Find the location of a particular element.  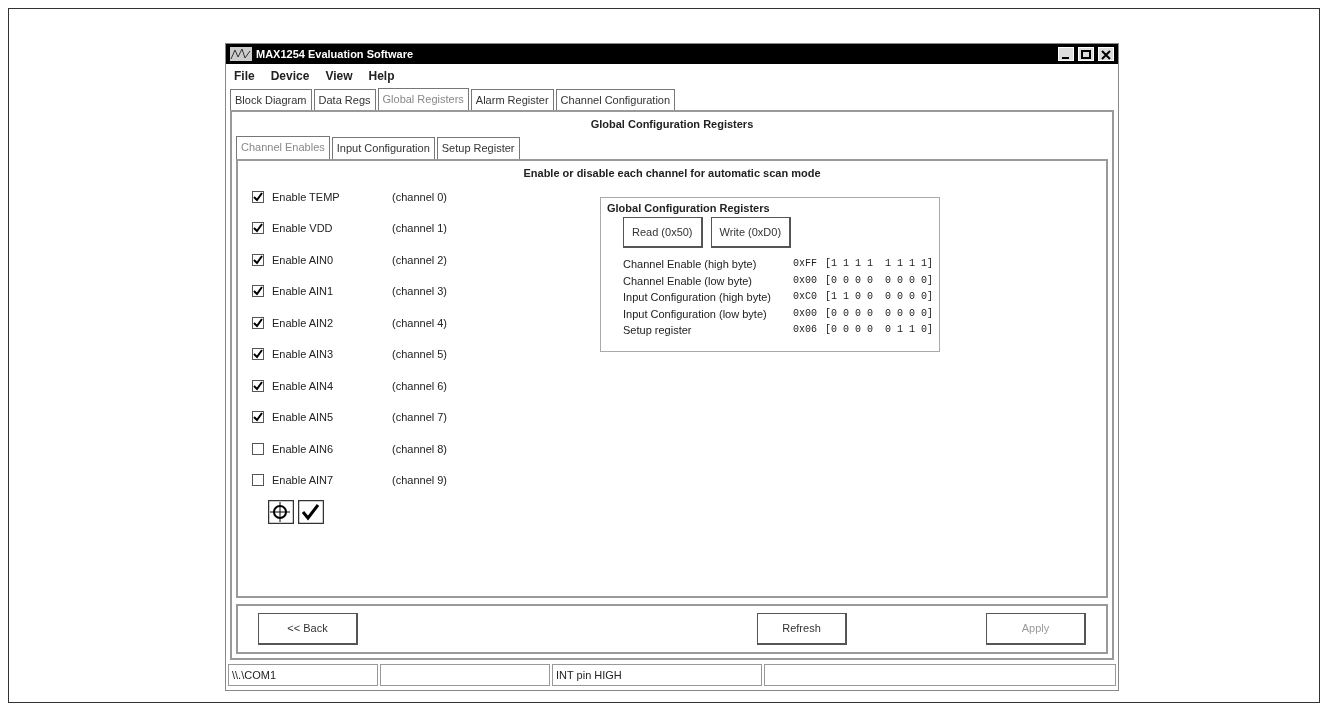

register-label: Input Configuration (low byte) is located at coordinates (695, 314).